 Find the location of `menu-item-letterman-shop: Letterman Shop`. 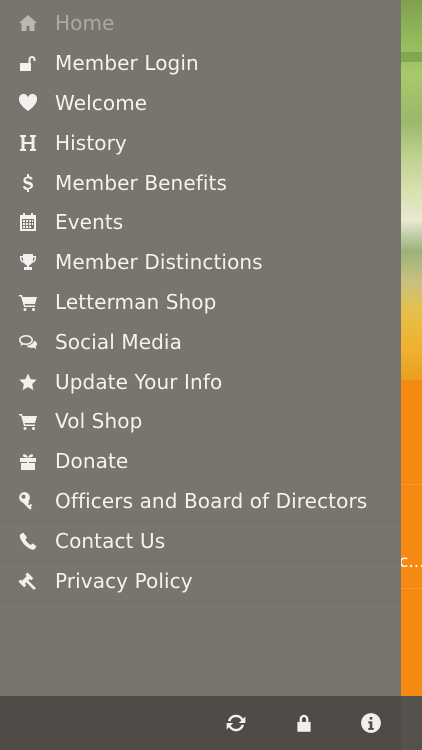

menu-item-letterman-shop: Letterman Shop is located at coordinates (200, 303).